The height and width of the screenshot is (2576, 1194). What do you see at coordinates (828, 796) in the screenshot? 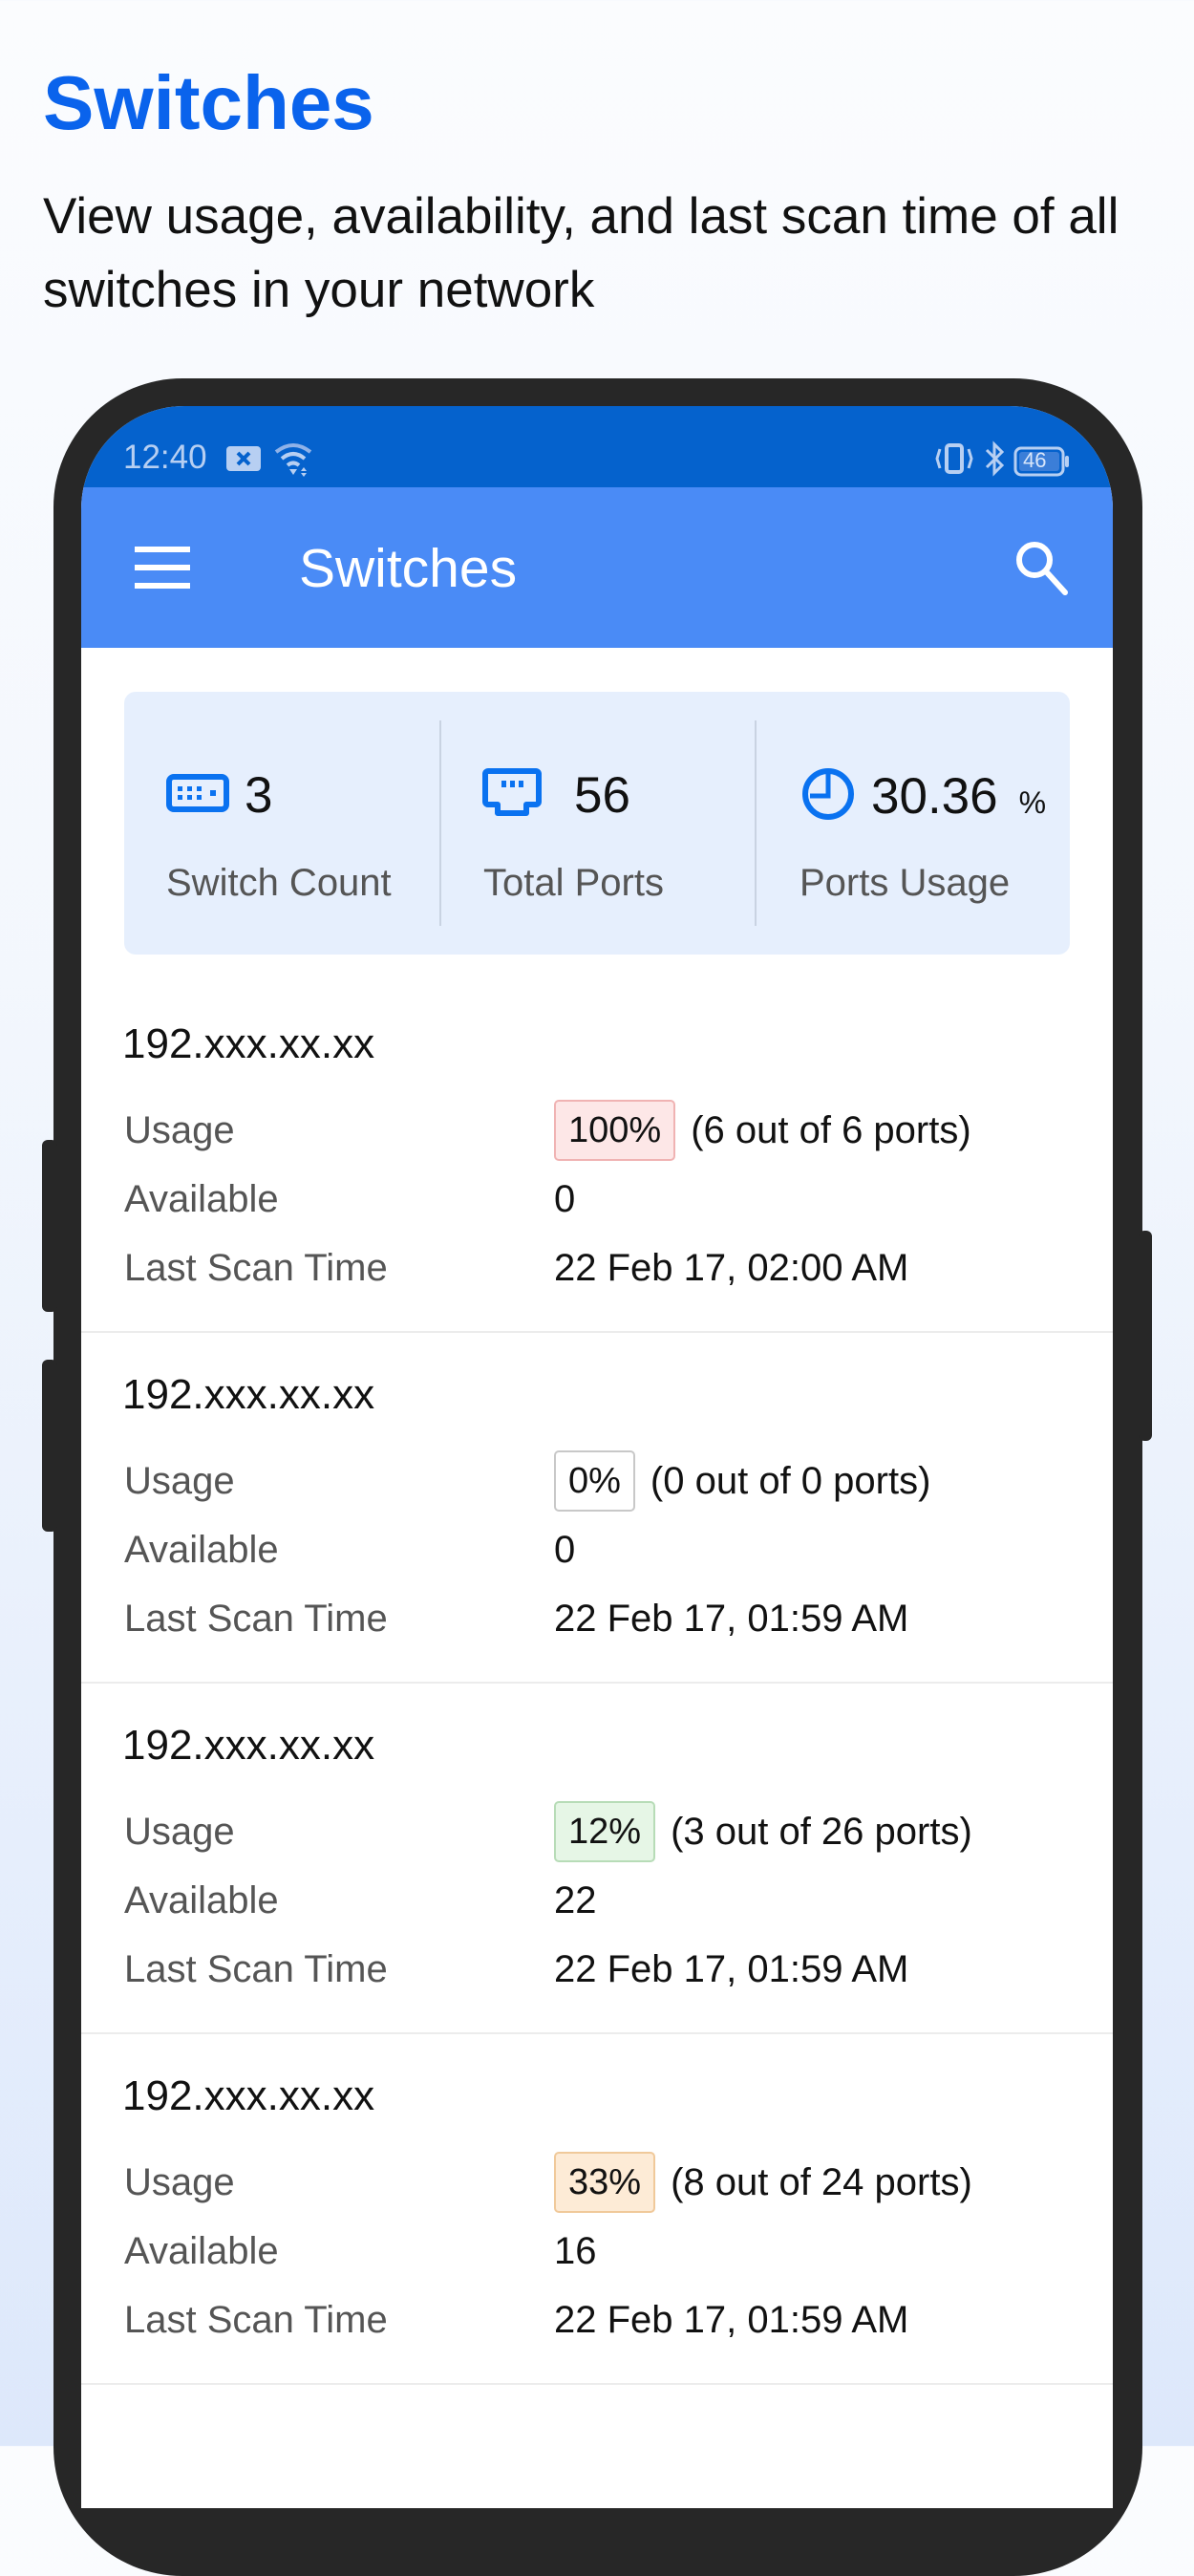
I see `pie-chart-icon` at bounding box center [828, 796].